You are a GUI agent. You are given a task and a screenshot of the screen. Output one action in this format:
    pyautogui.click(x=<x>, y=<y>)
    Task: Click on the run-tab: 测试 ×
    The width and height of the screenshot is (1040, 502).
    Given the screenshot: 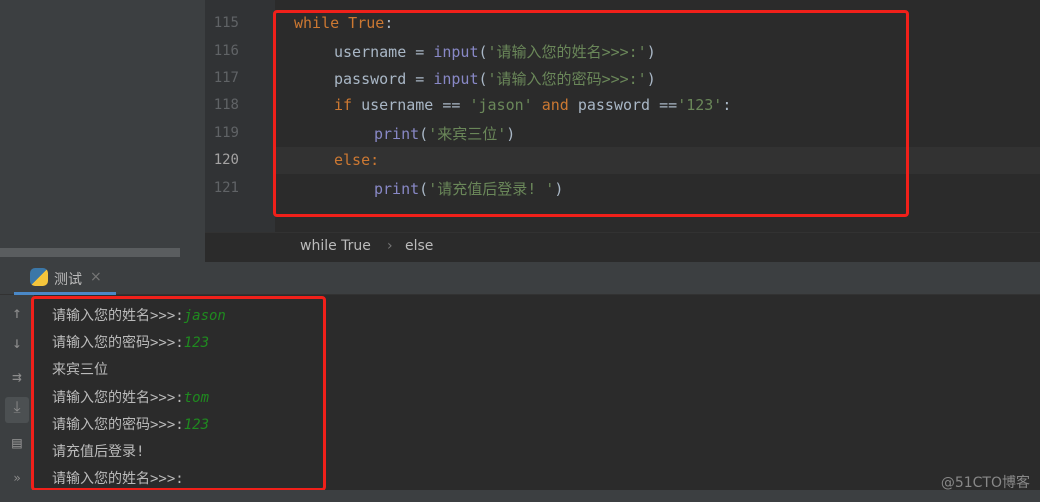 What is the action you would take?
    pyautogui.click(x=65, y=278)
    